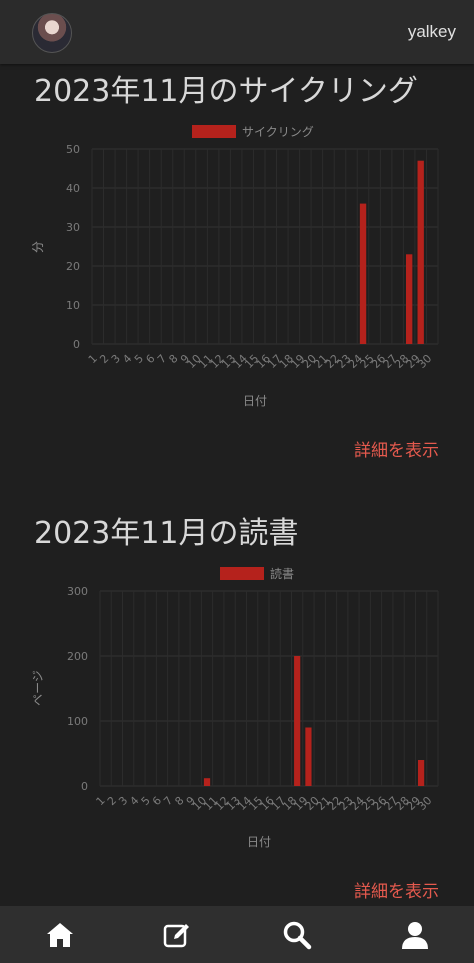 The image size is (474, 963). Describe the element at coordinates (38, 247) in the screenshot. I see `y-axis-title: 分` at that location.